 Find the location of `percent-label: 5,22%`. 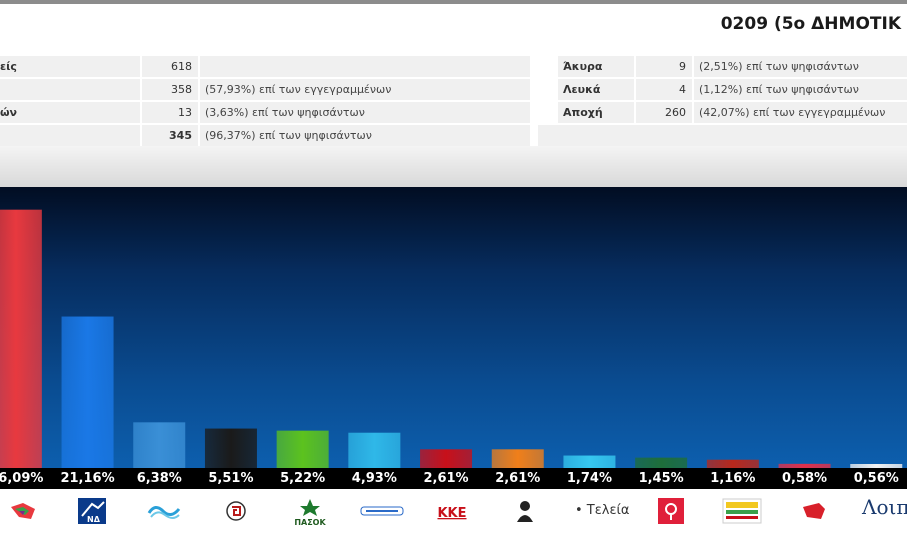

percent-label: 5,22% is located at coordinates (303, 478).